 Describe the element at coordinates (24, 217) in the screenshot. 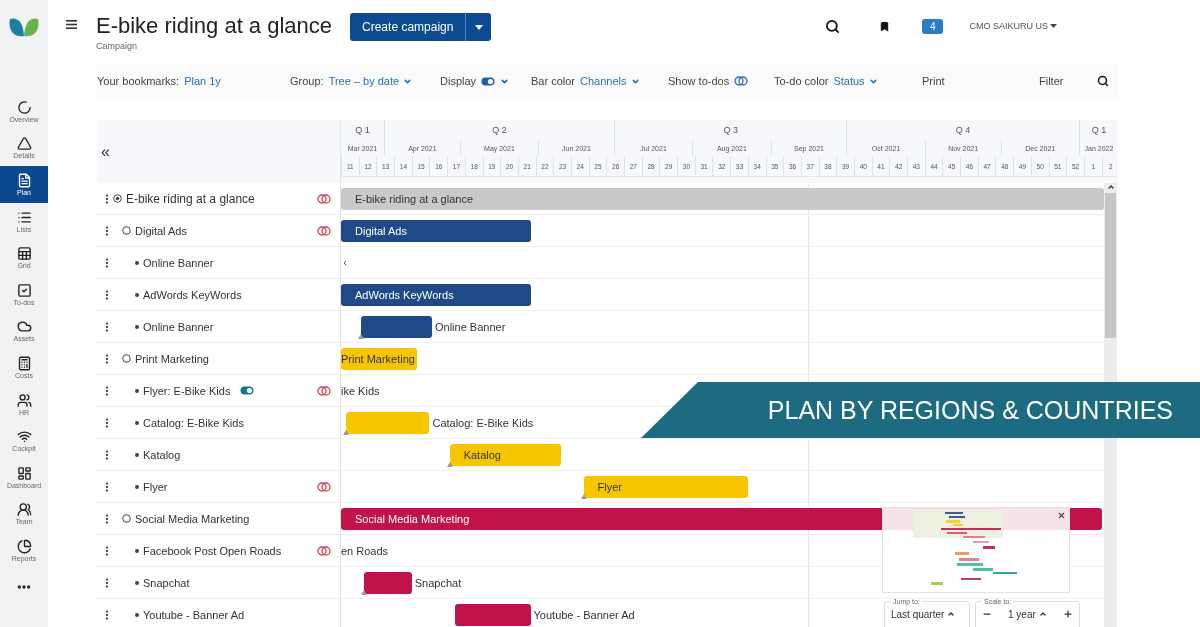

I see `list-icon` at that location.